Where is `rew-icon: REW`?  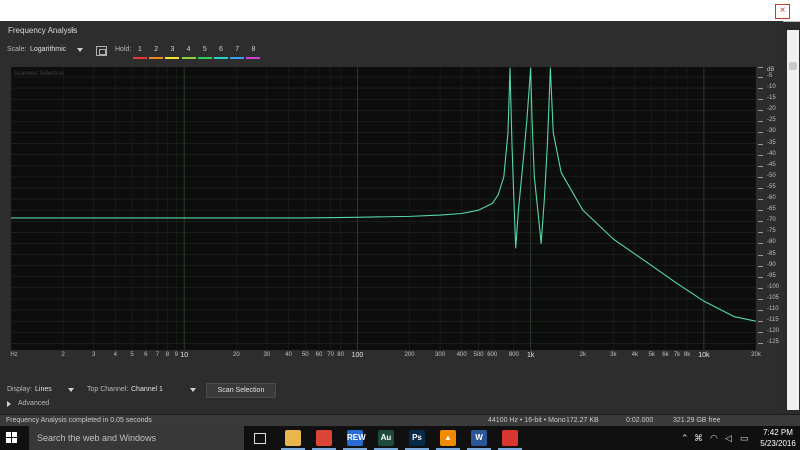 rew-icon: REW is located at coordinates (356, 438).